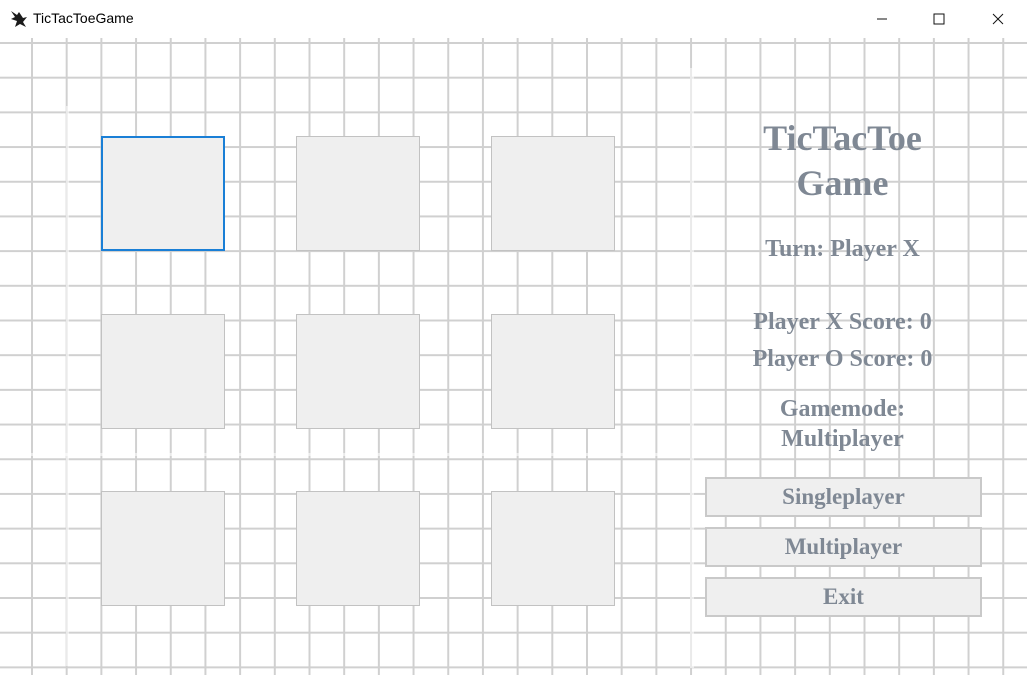  Describe the element at coordinates (19, 19) in the screenshot. I see `app-icon` at that location.